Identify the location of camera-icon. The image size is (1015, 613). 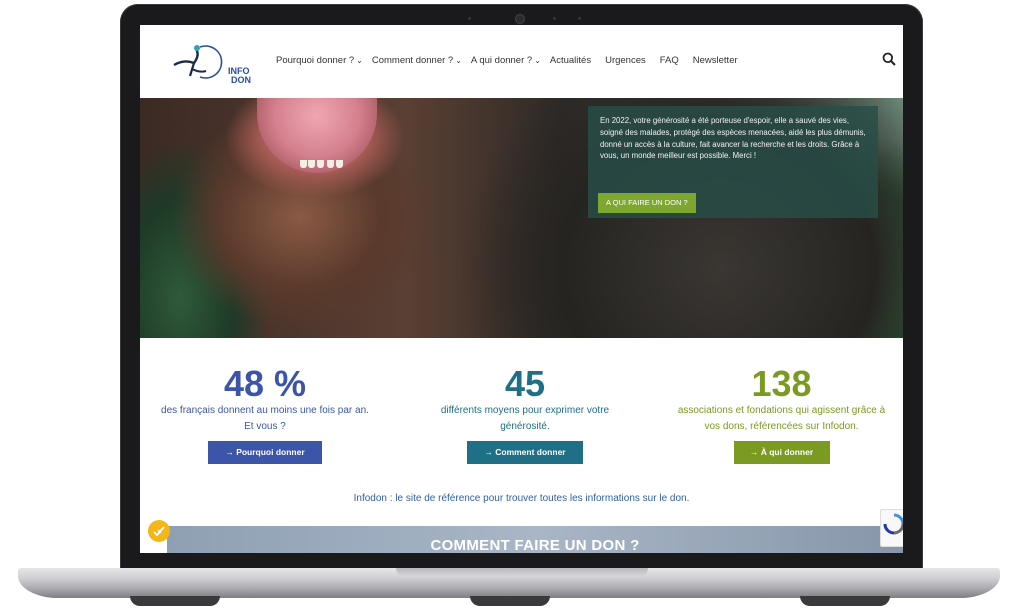
(520, 19).